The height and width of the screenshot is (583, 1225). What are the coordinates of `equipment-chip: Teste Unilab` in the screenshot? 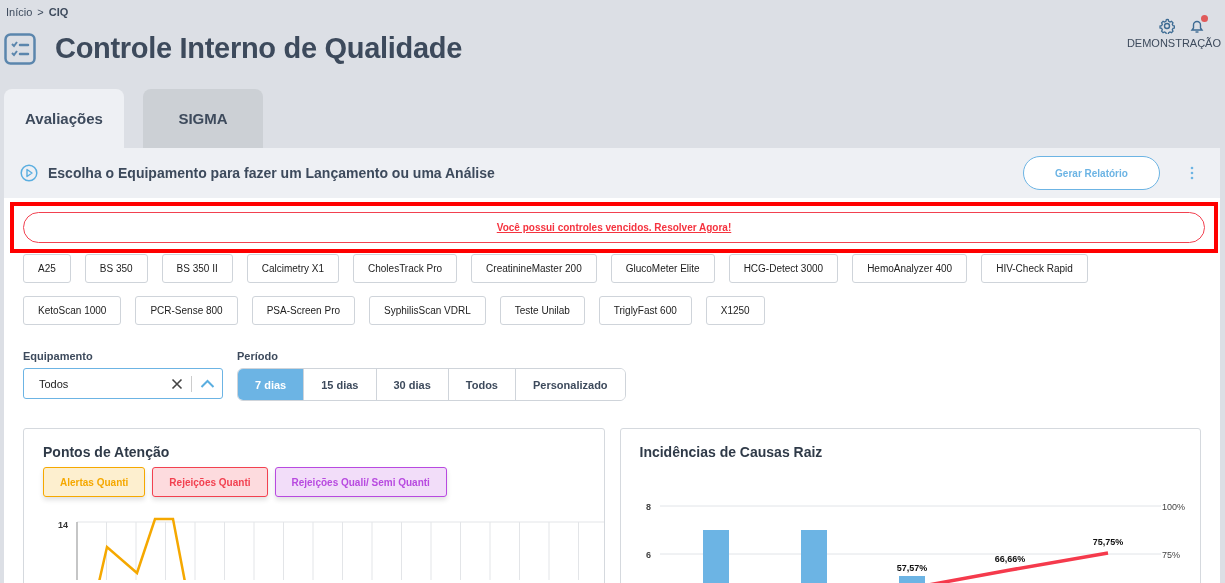 It's located at (542, 310).